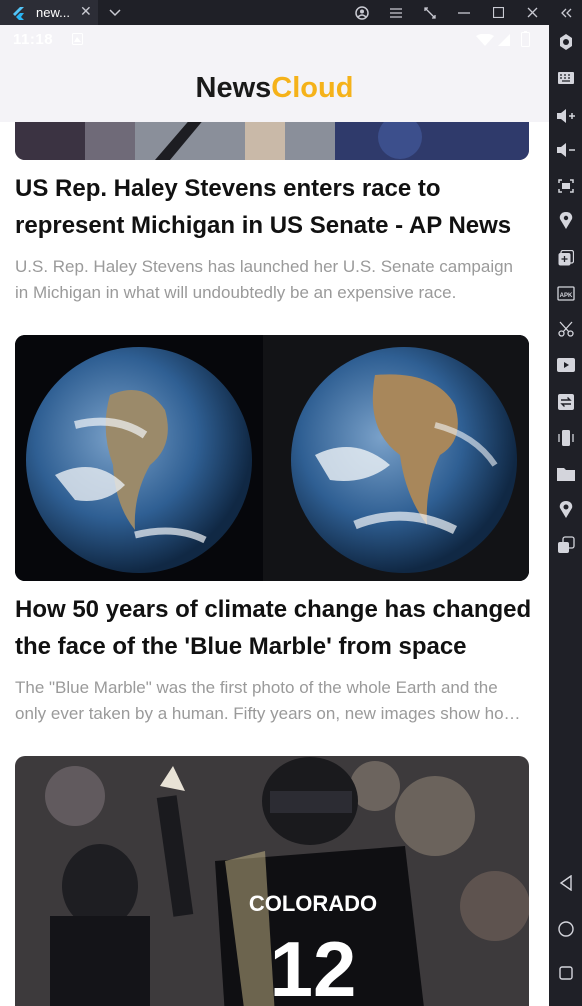 Image resolution: width=582 pixels, height=1006 pixels. I want to click on multi-window-icon, so click(566, 545).